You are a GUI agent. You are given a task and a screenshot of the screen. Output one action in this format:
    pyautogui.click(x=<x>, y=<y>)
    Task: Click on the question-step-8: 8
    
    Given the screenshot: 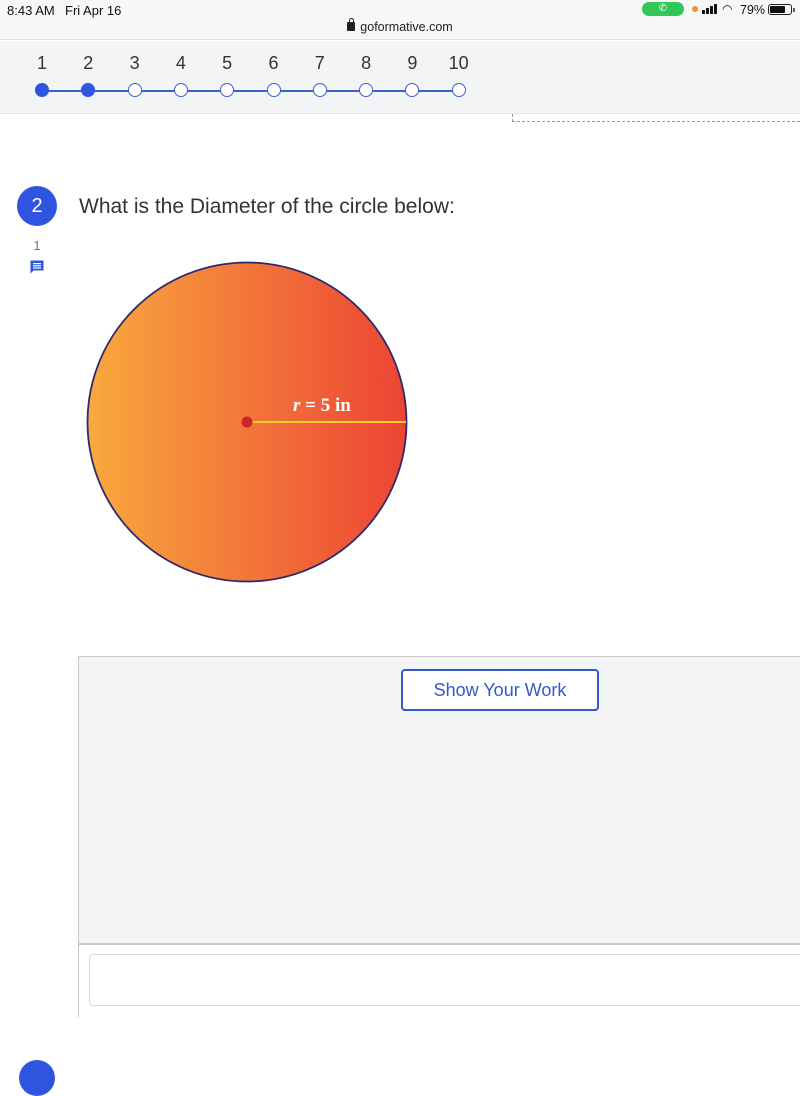 What is the action you would take?
    pyautogui.click(x=366, y=76)
    